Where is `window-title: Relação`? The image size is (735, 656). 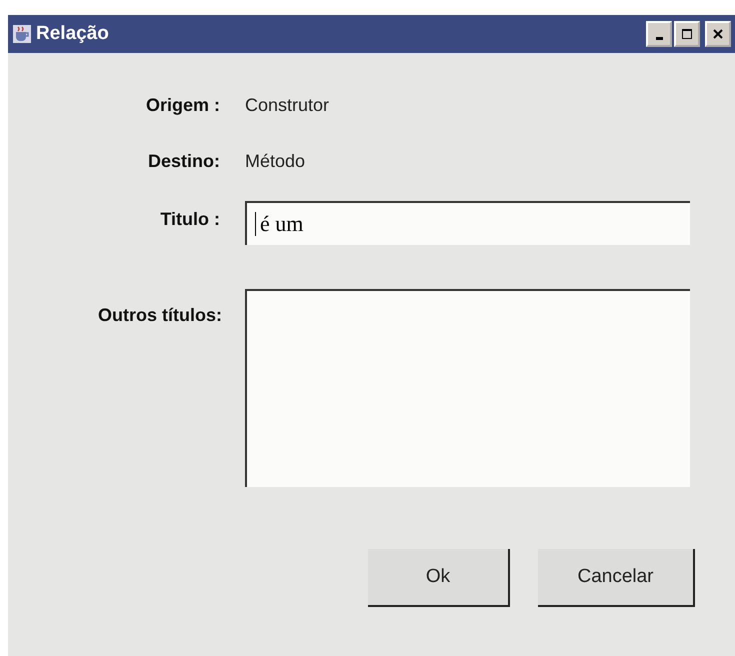 window-title: Relação is located at coordinates (72, 34).